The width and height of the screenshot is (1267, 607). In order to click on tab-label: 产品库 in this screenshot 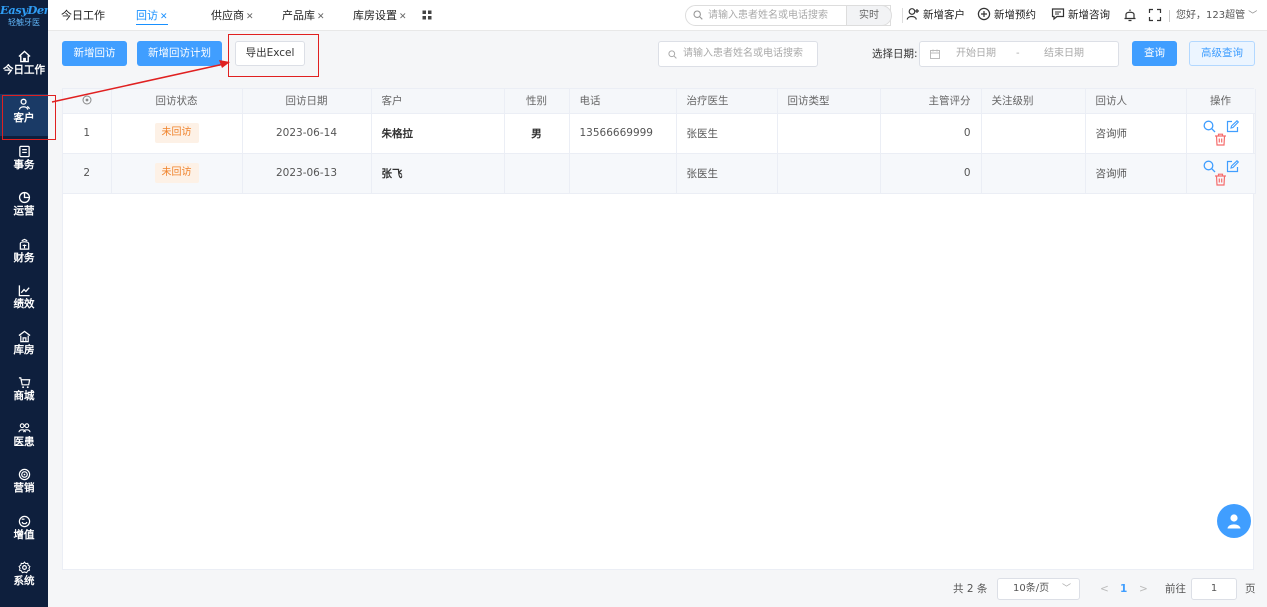, I will do `click(298, 15)`.